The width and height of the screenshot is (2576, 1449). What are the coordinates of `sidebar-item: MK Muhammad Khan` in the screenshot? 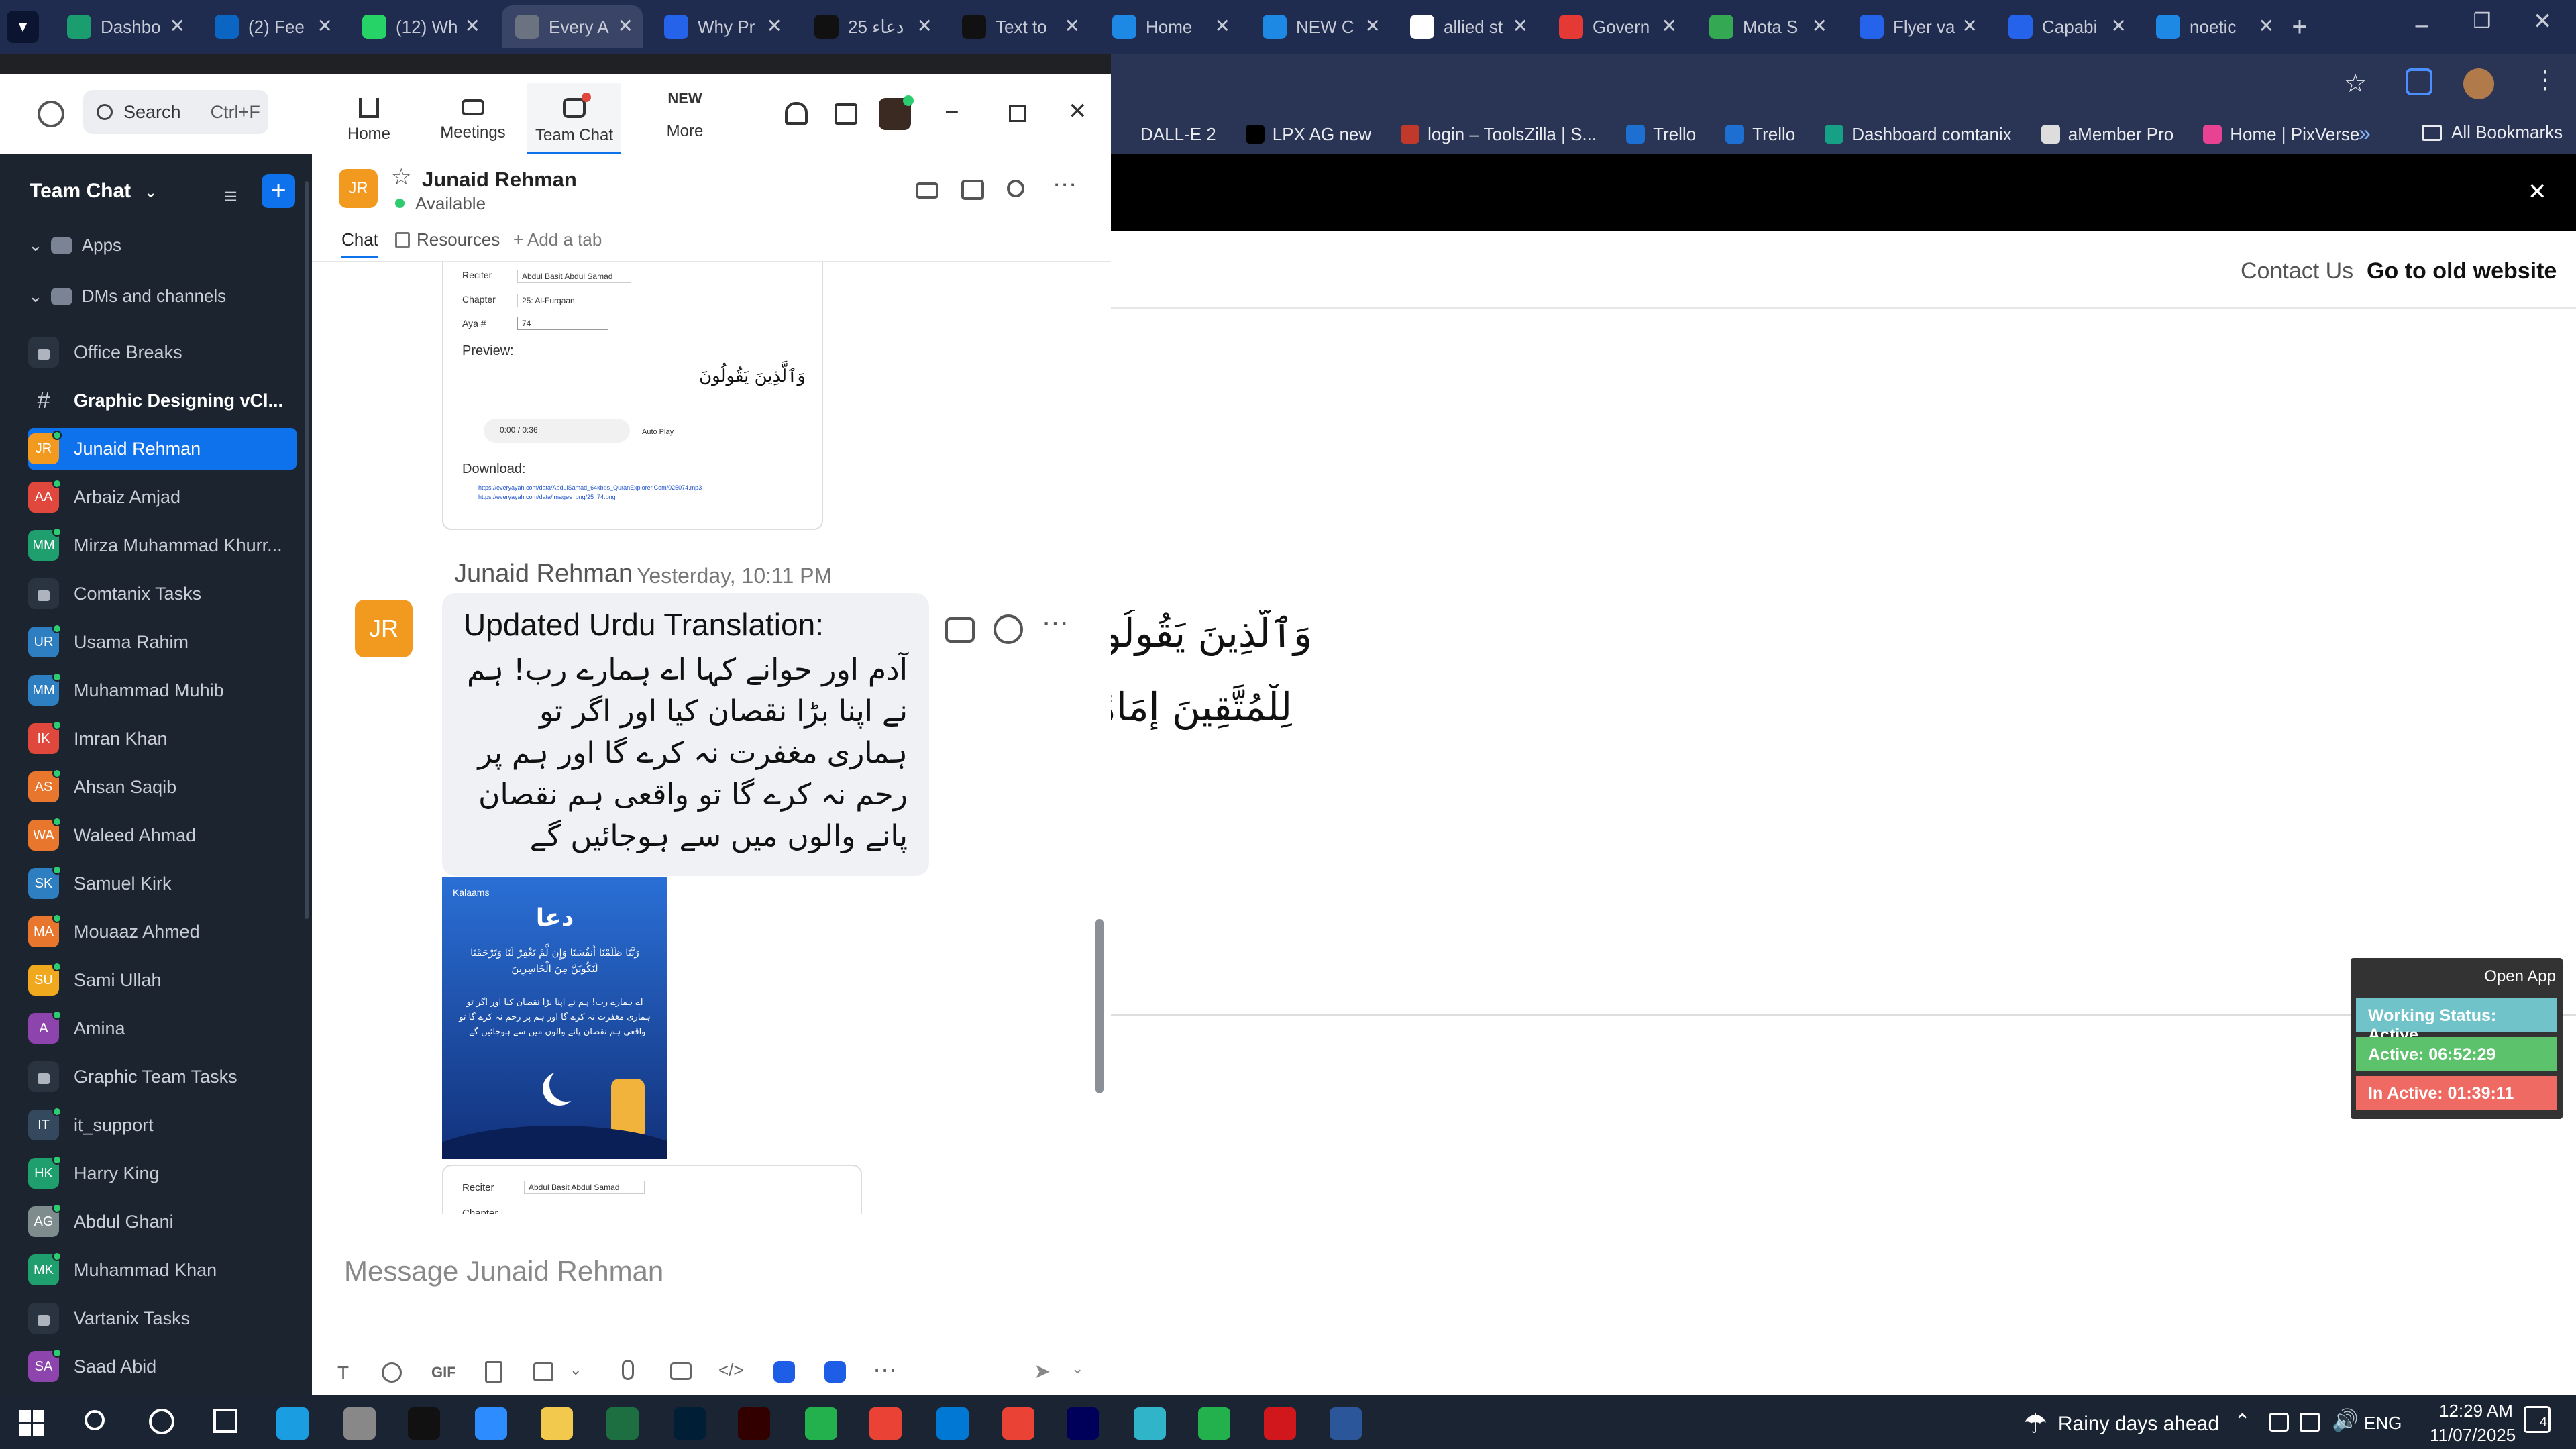 It's located at (162, 1270).